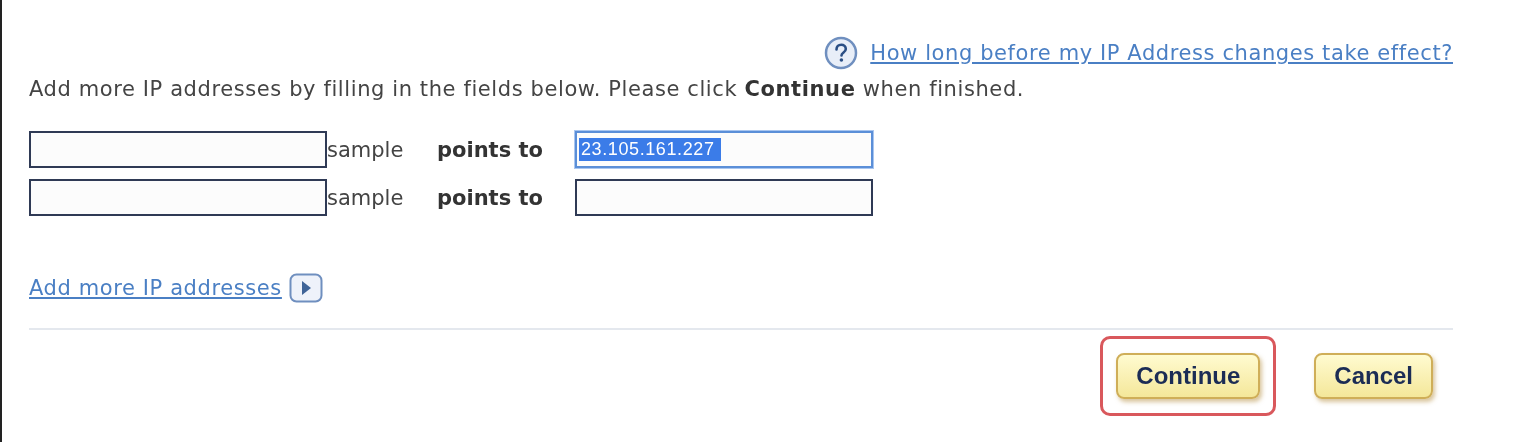  What do you see at coordinates (724, 149) in the screenshot?
I see `ip-address-field: 23.105.161.227` at bounding box center [724, 149].